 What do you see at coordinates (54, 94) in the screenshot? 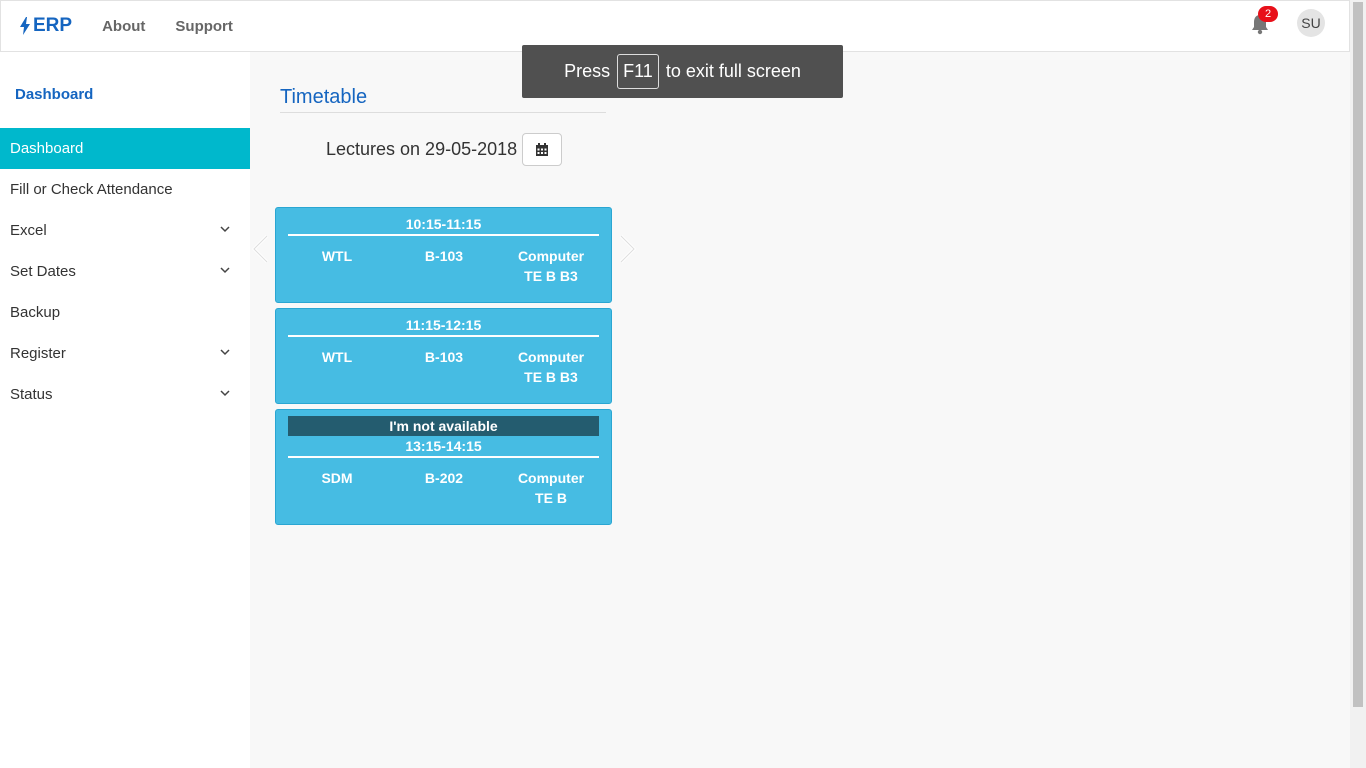
I see `sidebar-title: Dashboard` at bounding box center [54, 94].